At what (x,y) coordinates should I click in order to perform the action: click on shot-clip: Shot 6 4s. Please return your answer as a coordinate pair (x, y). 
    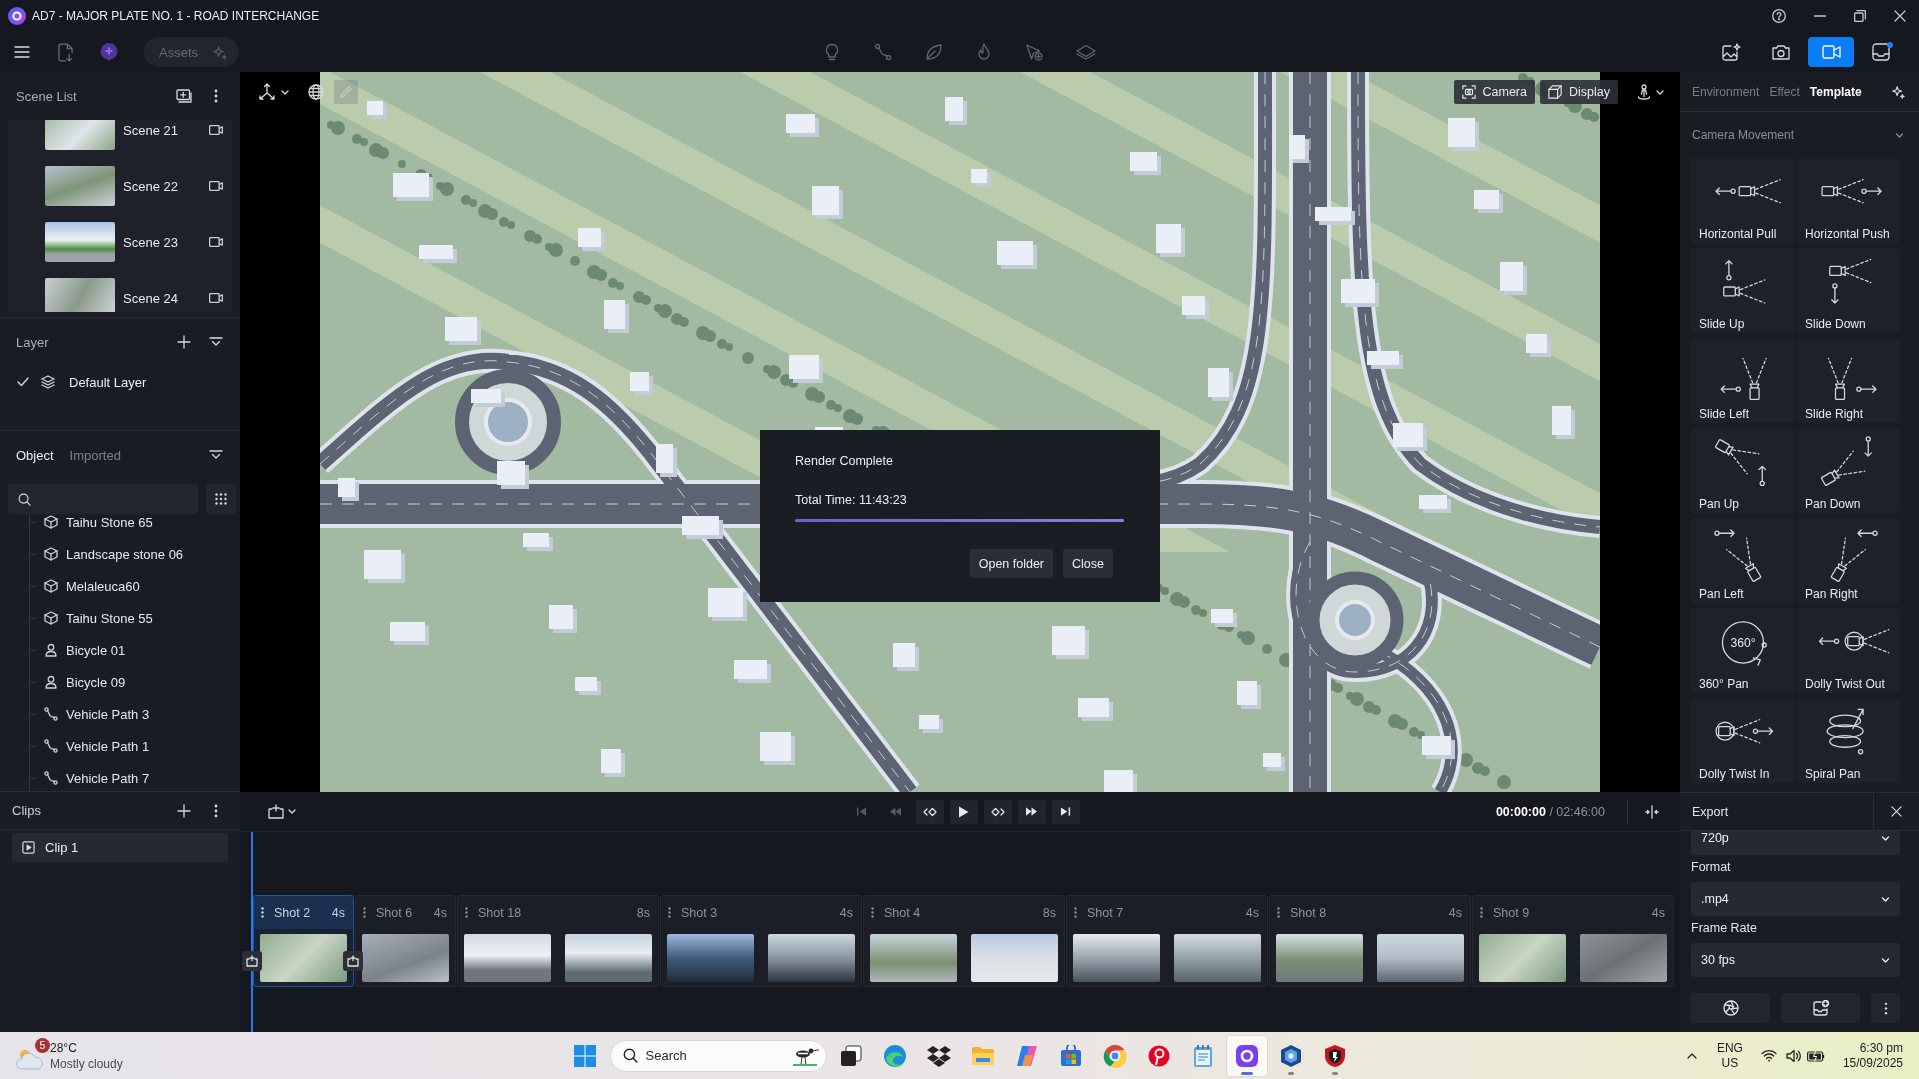
    Looking at the image, I should click on (405, 941).